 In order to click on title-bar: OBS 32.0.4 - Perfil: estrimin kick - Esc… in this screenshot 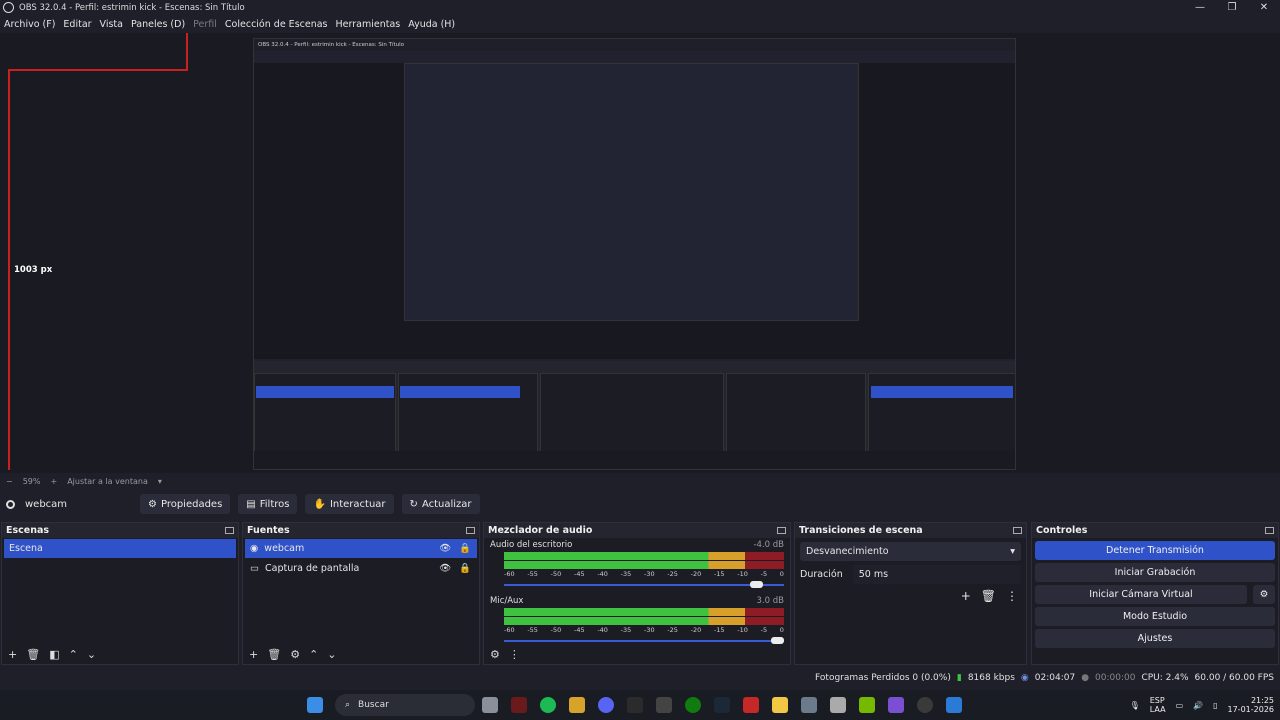, I will do `click(640, 7)`.